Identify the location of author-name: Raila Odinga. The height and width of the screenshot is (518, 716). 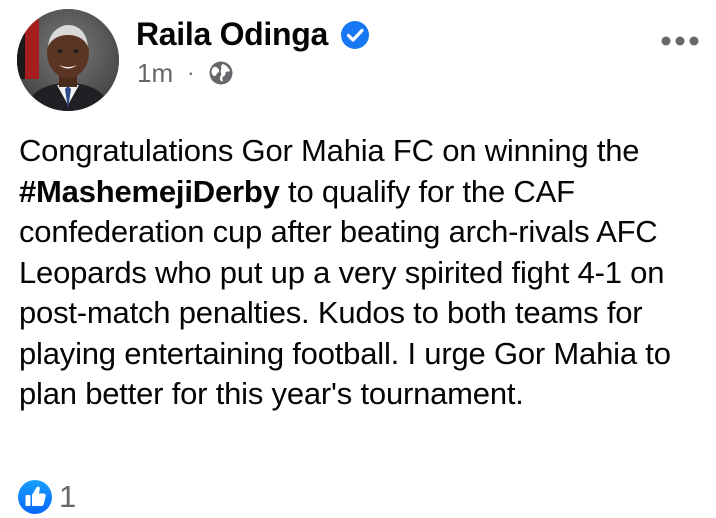
(232, 34).